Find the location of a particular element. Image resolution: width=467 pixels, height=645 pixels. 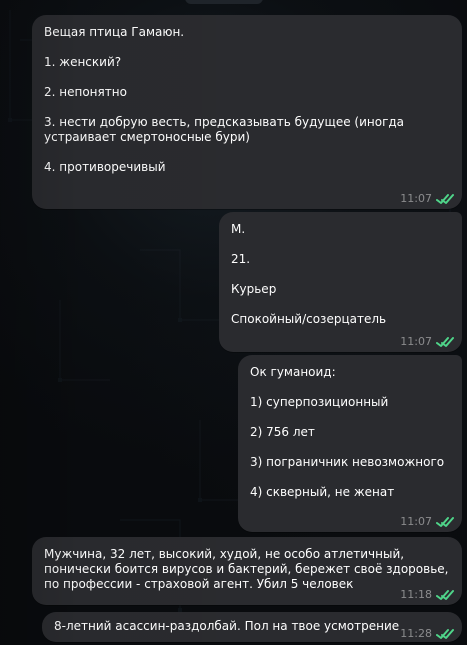

top-date-pill is located at coordinates (224, 2).